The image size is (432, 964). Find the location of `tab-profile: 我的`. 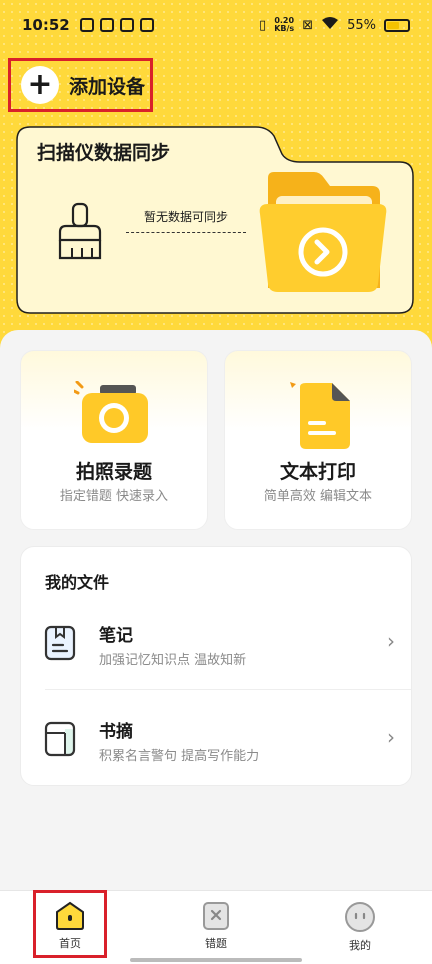

tab-profile: 我的 is located at coordinates (360, 927).